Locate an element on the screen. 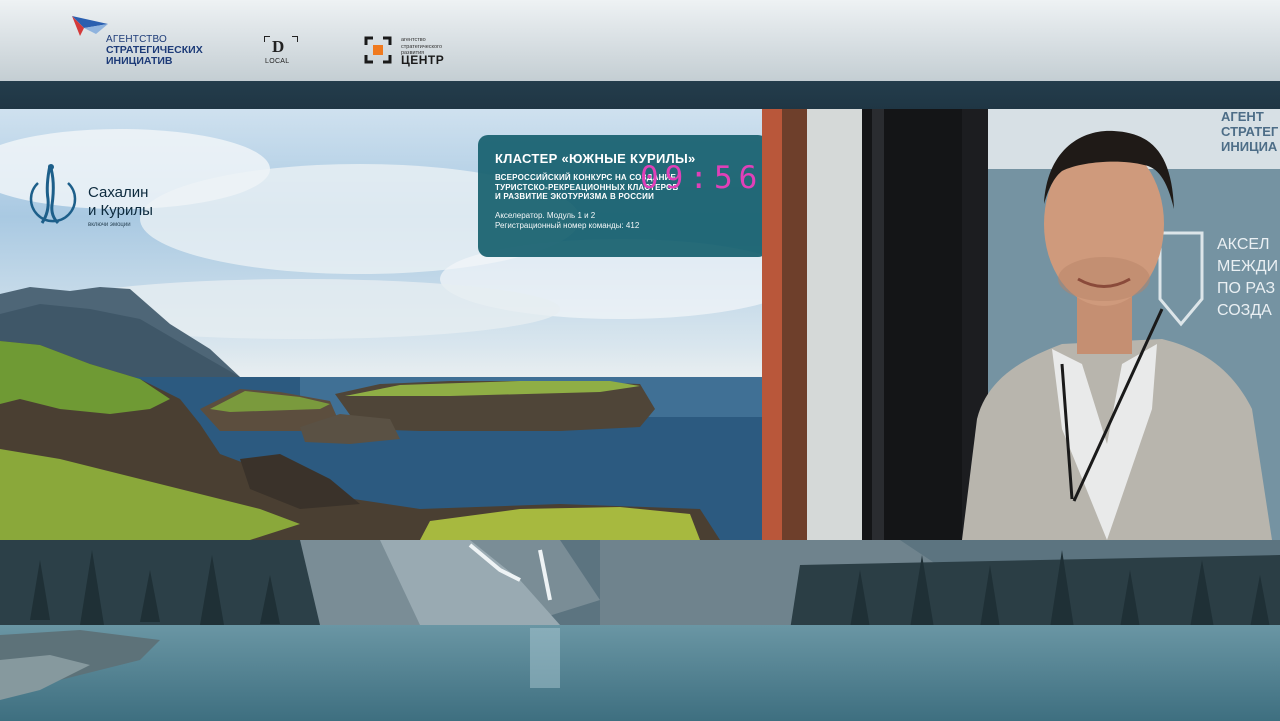  accelerator-module: Акселератор. Модуль 1 и 2 is located at coordinates (545, 215).